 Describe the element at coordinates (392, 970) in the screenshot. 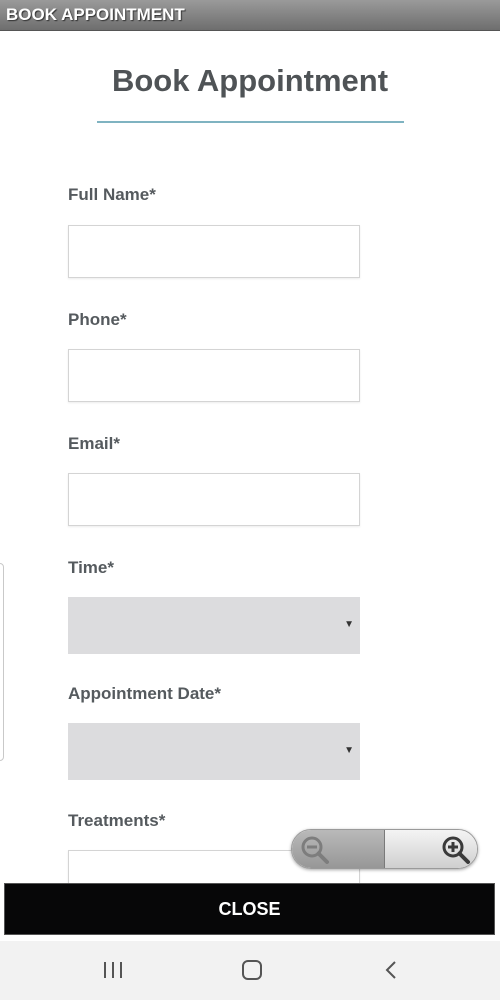

I see `back-icon` at that location.